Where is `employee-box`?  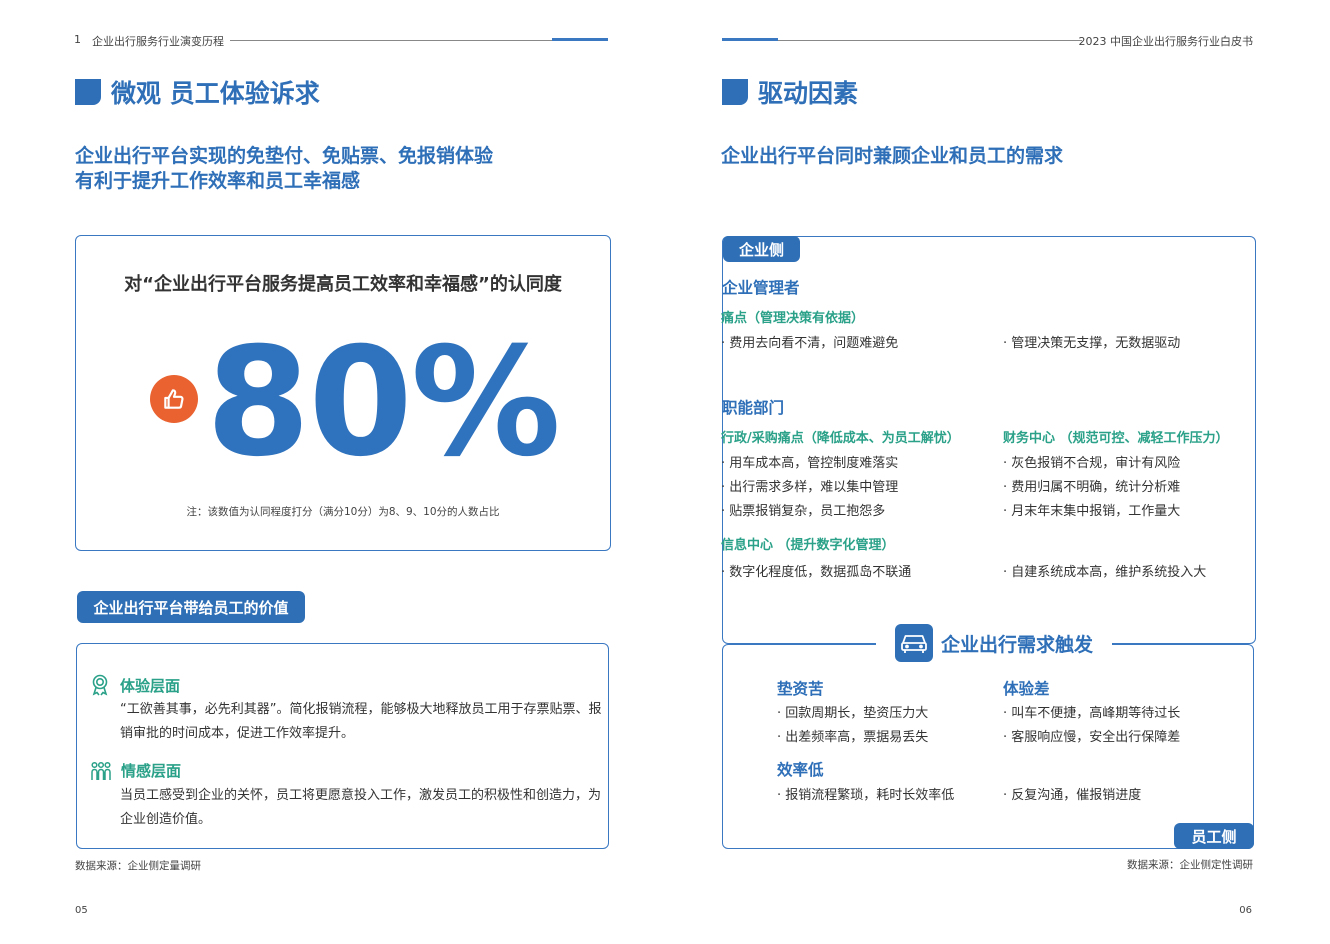
employee-box is located at coordinates (988, 746).